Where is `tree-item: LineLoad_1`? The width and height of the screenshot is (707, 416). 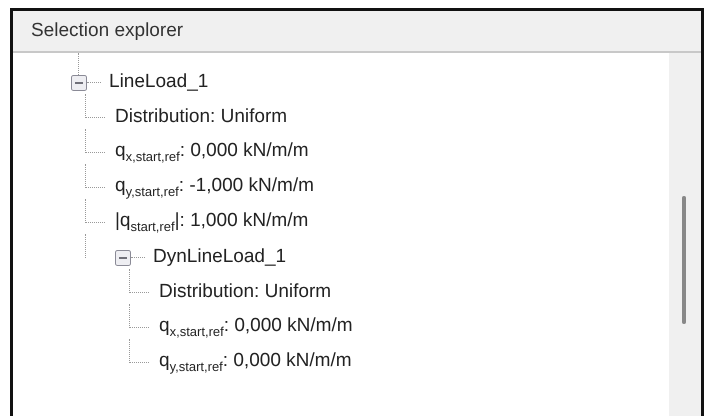
tree-item: LineLoad_1 is located at coordinates (158, 82).